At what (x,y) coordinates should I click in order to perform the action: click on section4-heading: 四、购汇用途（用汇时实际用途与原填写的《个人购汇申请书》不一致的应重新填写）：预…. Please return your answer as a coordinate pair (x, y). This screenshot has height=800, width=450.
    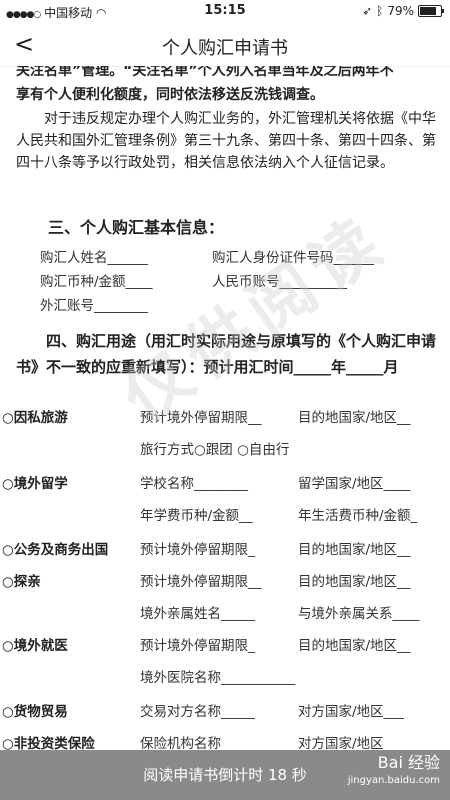
    Looking at the image, I should click on (226, 354).